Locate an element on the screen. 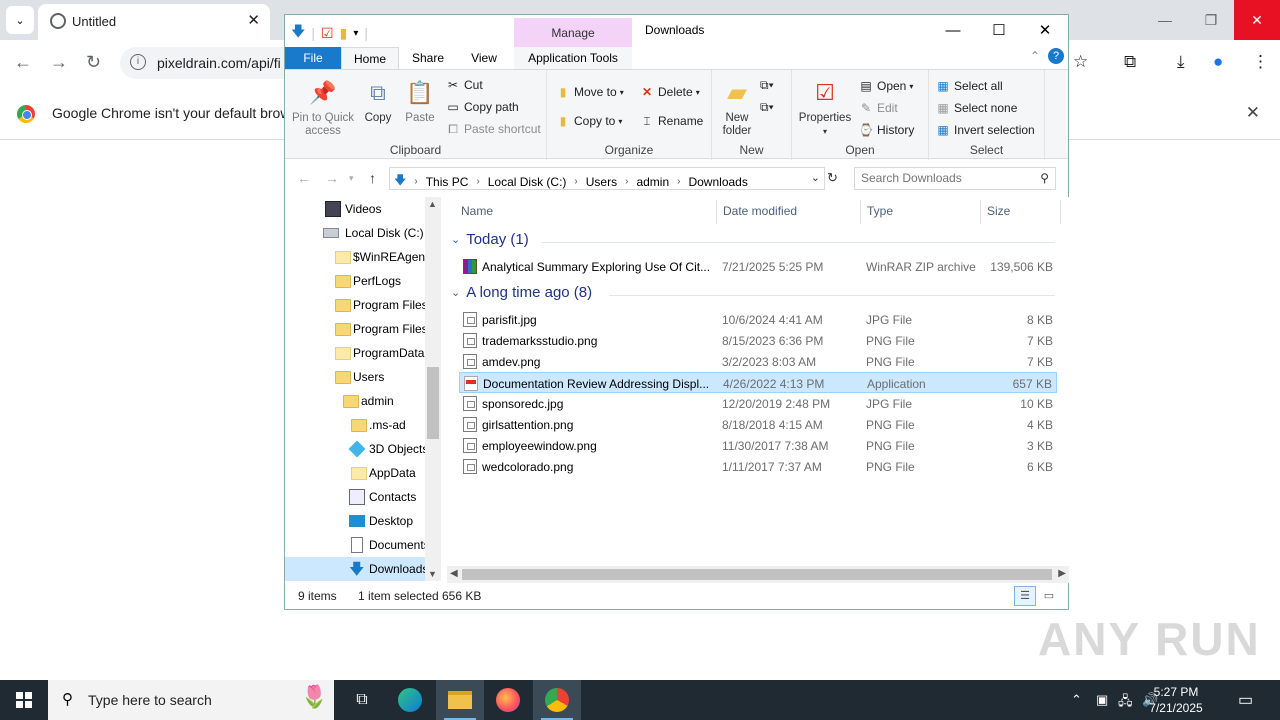 This screenshot has height=720, width=1280. nav-item-perflogs: PerfLogs is located at coordinates (355, 281).